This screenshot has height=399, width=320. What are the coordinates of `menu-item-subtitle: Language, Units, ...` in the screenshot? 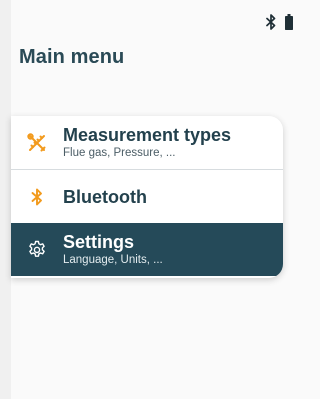 It's located at (113, 260).